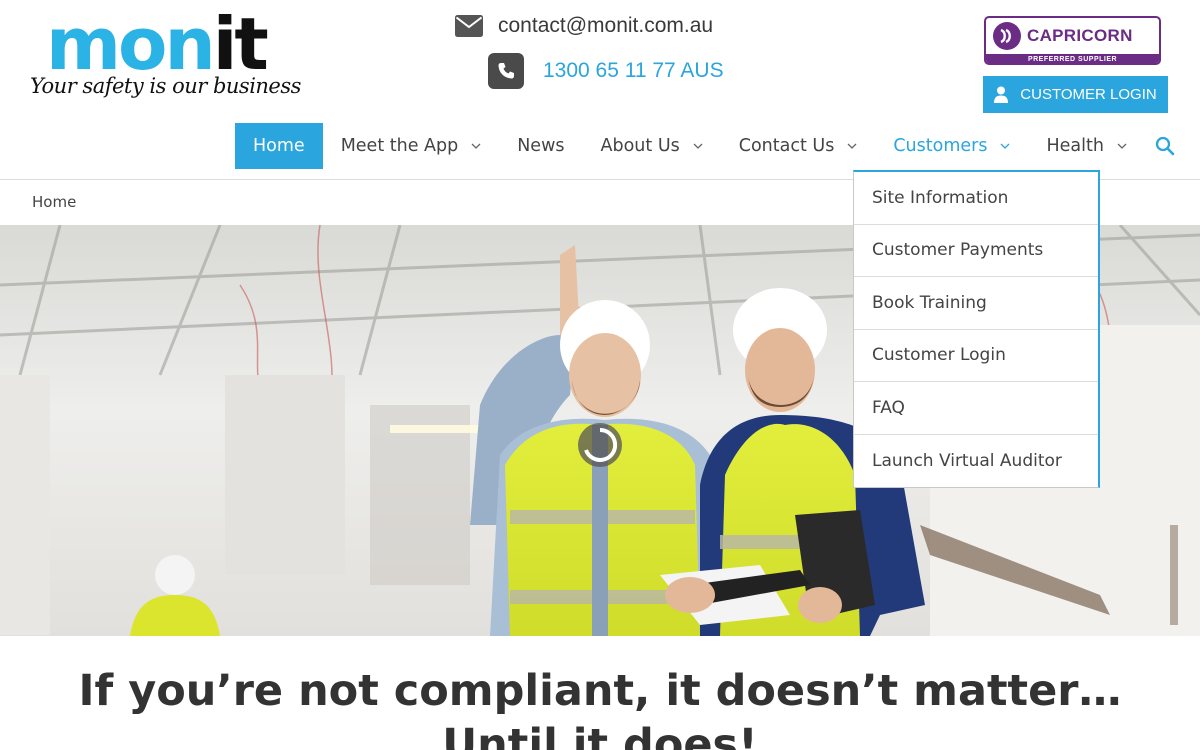 The height and width of the screenshot is (750, 1200). I want to click on capricorn-logo-icon, so click(1007, 36).